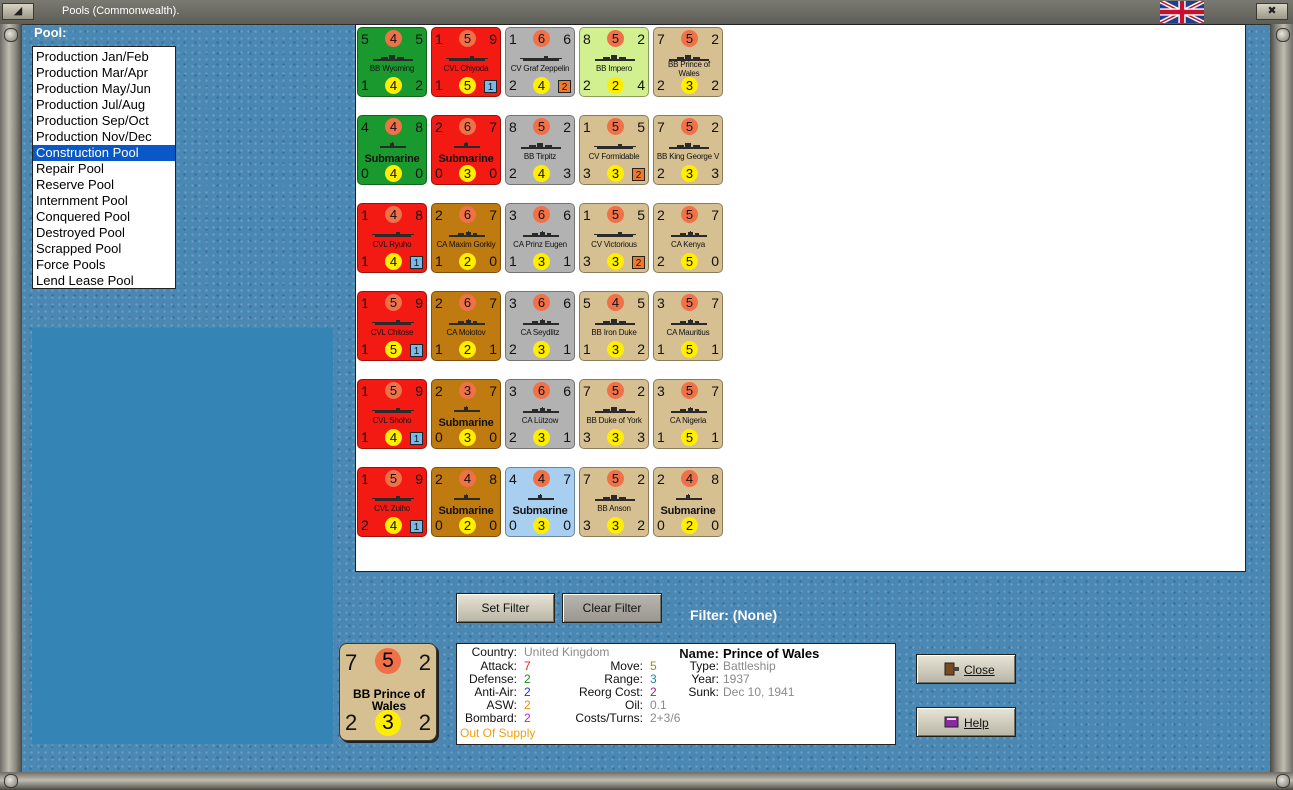 This screenshot has height=790, width=1293. Describe the element at coordinates (541, 497) in the screenshot. I see `submarine-icon` at that location.